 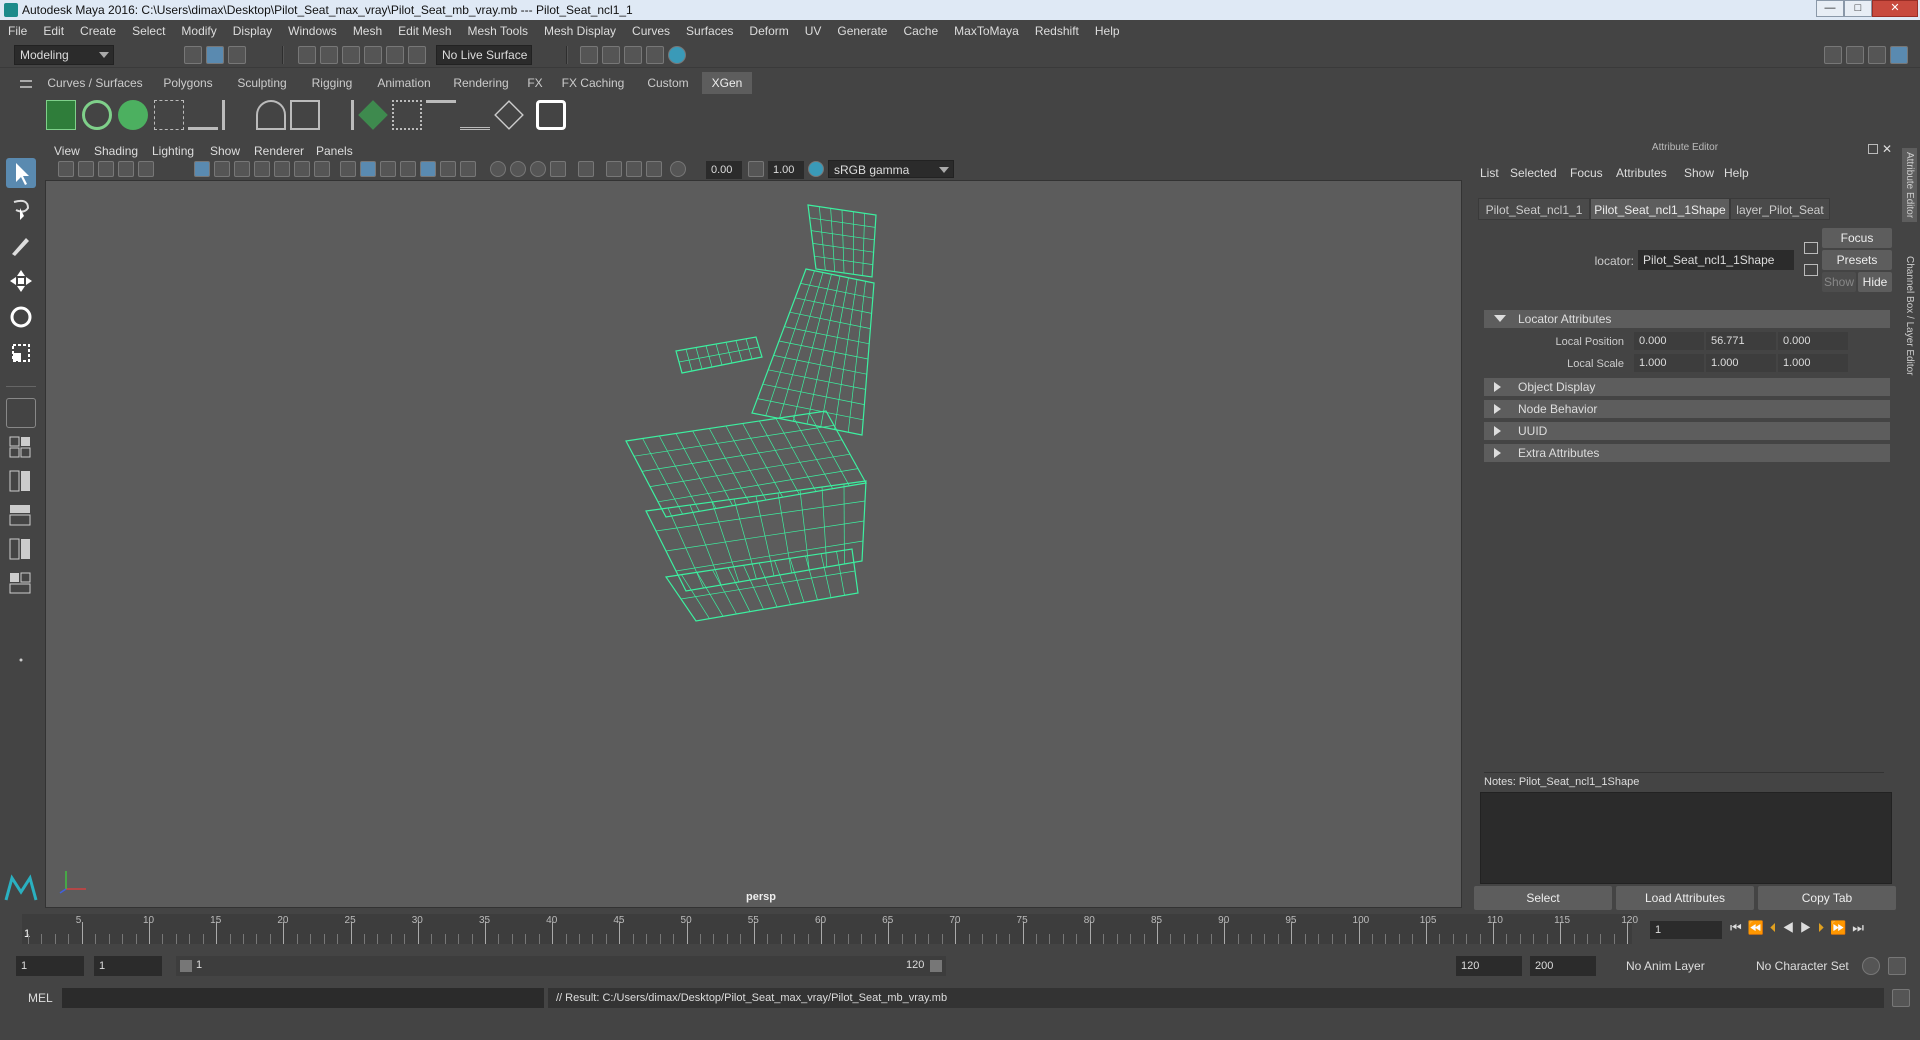 What do you see at coordinates (395, 55) in the screenshot?
I see `snap-surface-icon` at bounding box center [395, 55].